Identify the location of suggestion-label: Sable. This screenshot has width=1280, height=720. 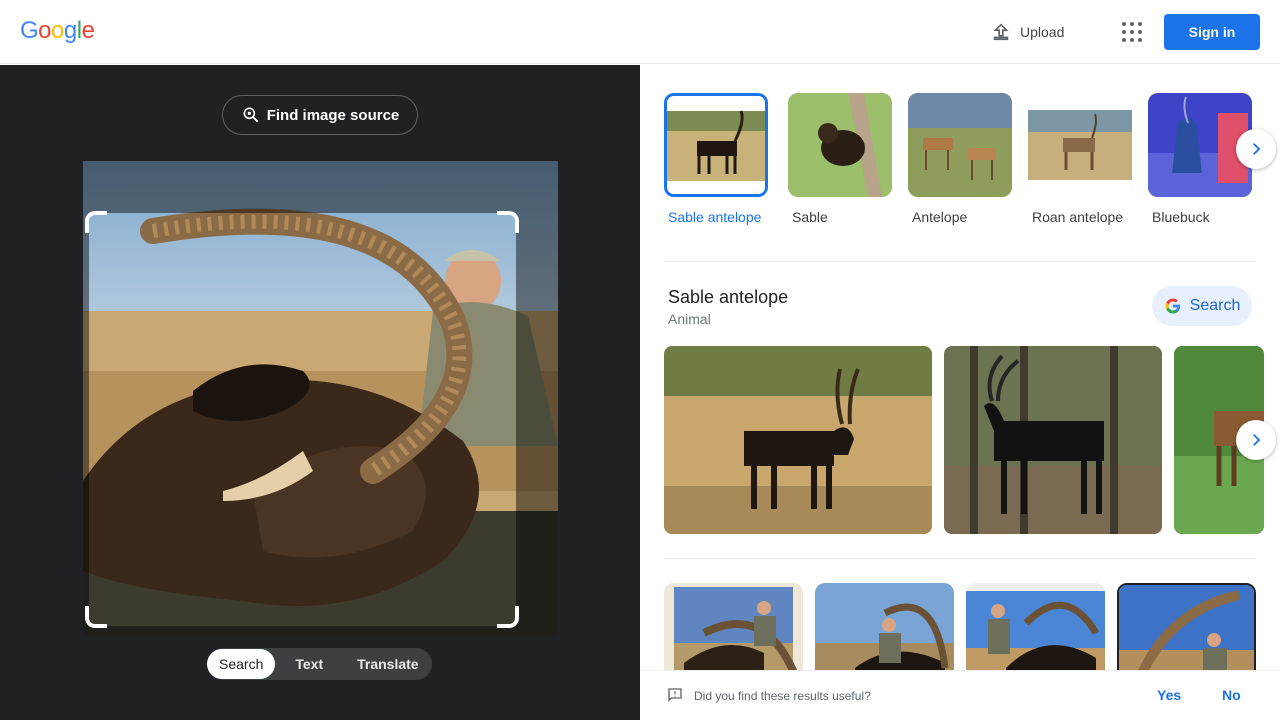
(810, 217).